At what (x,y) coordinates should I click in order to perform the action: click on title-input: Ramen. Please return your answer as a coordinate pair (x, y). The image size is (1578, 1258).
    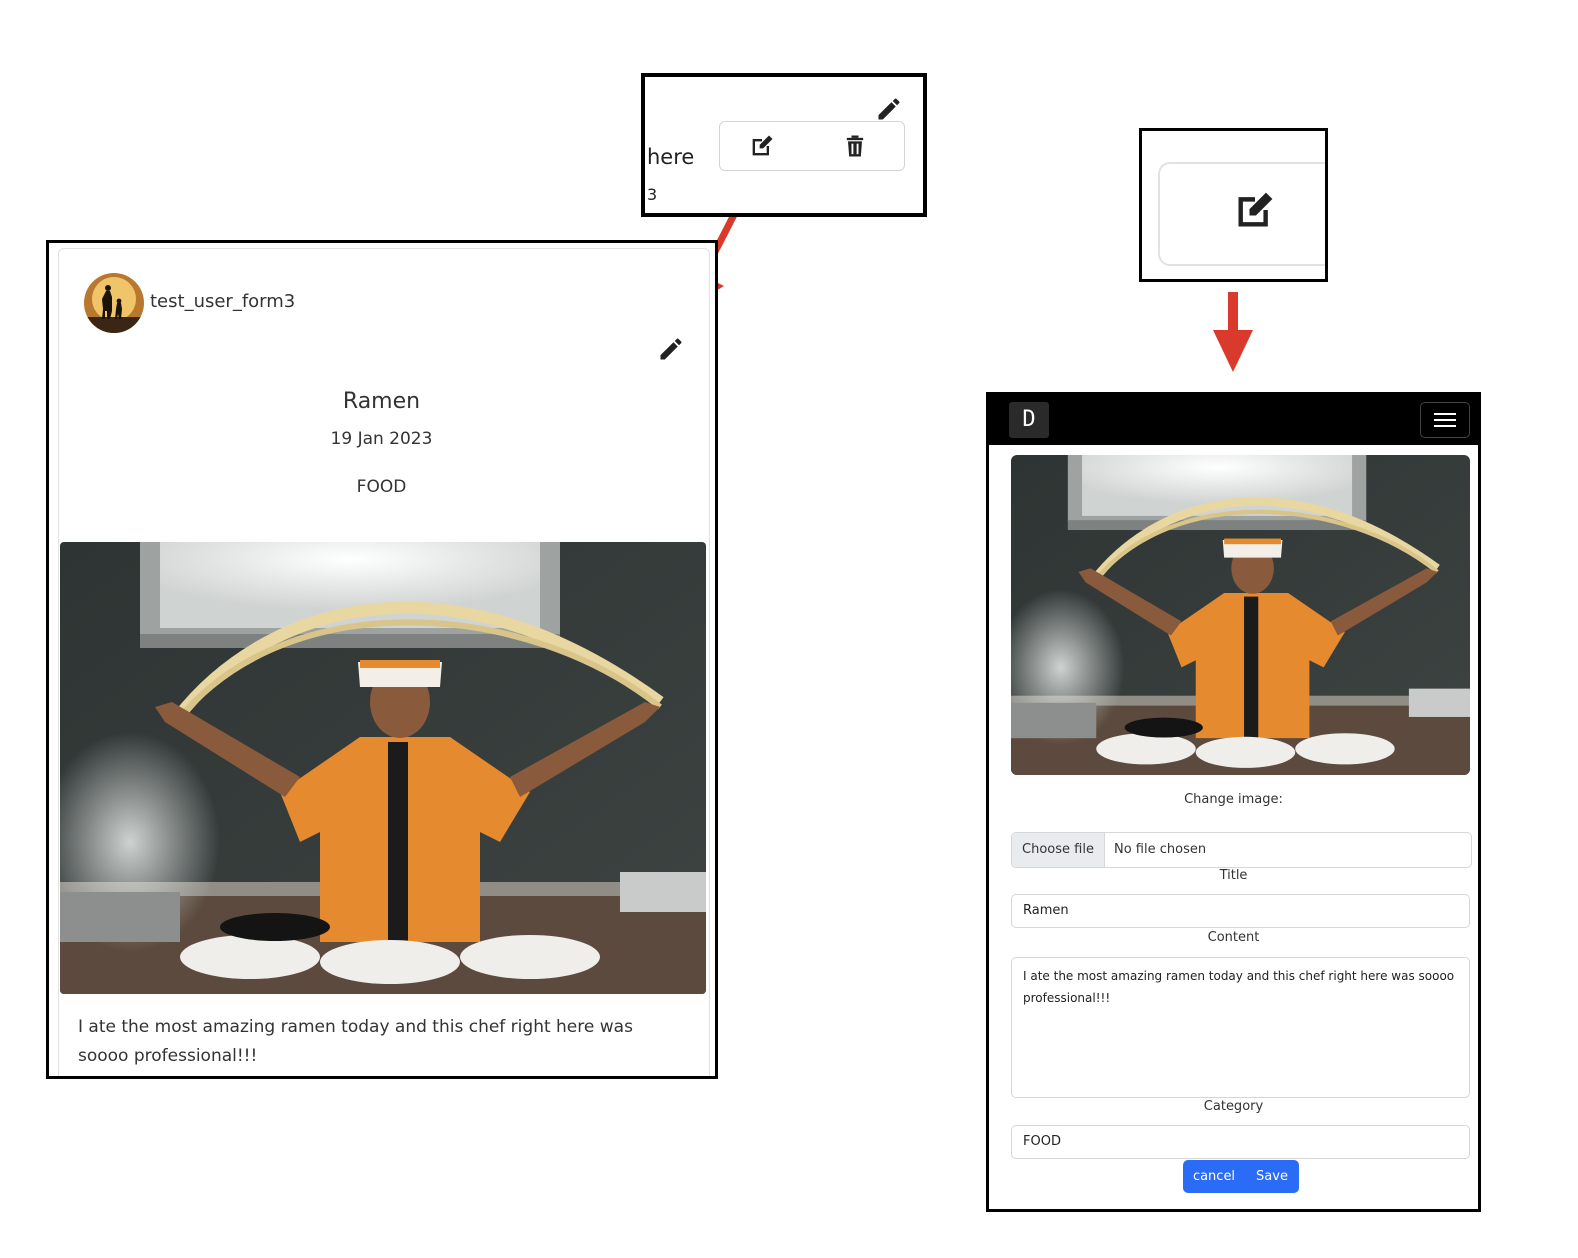
    Looking at the image, I should click on (1240, 911).